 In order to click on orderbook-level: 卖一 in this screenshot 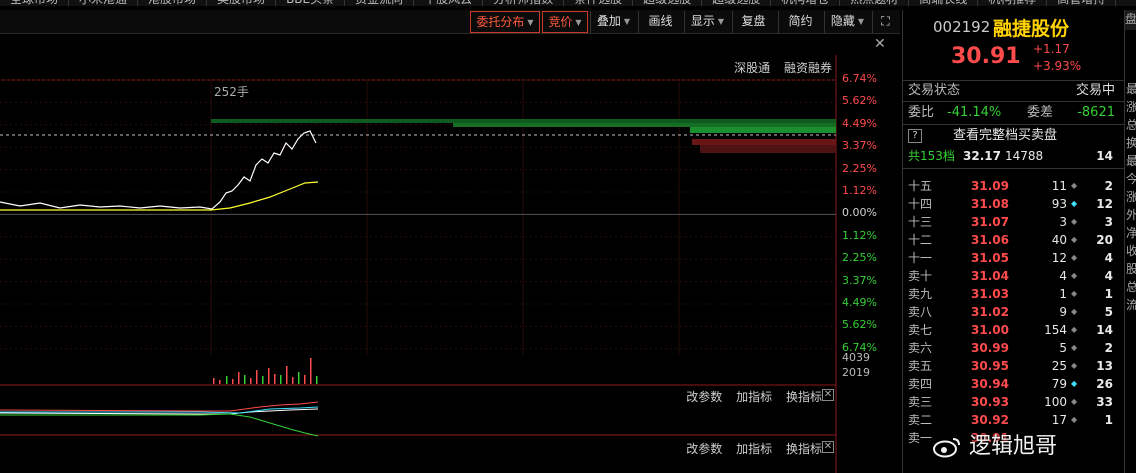, I will do `click(920, 438)`.